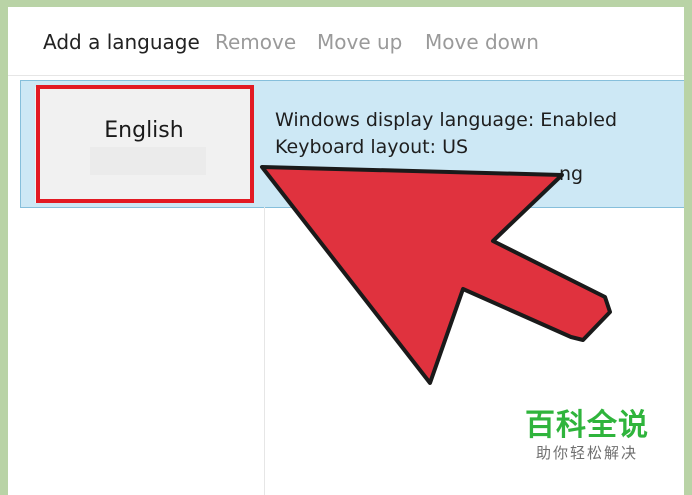 Image resolution: width=692 pixels, height=495 pixels. What do you see at coordinates (587, 425) in the screenshot?
I see `watermark-title: 百科全说` at bounding box center [587, 425].